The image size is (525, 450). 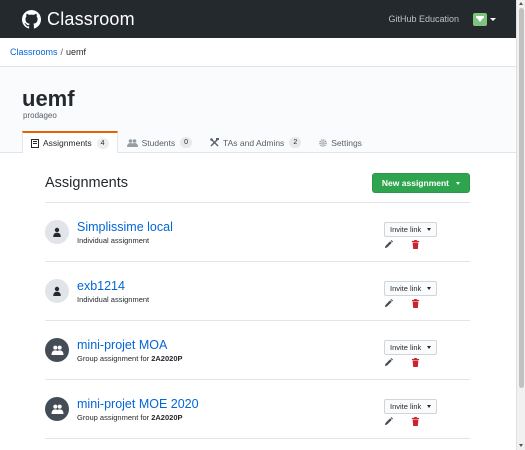 I want to click on tab-label: Students, so click(x=158, y=142).